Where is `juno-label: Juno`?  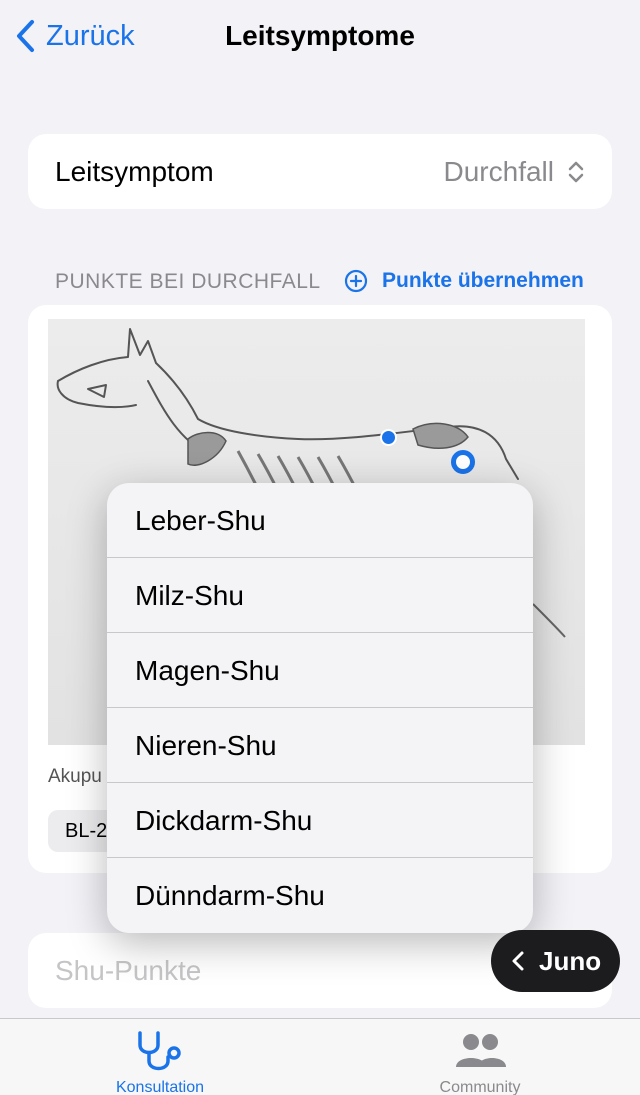 juno-label: Juno is located at coordinates (570, 960).